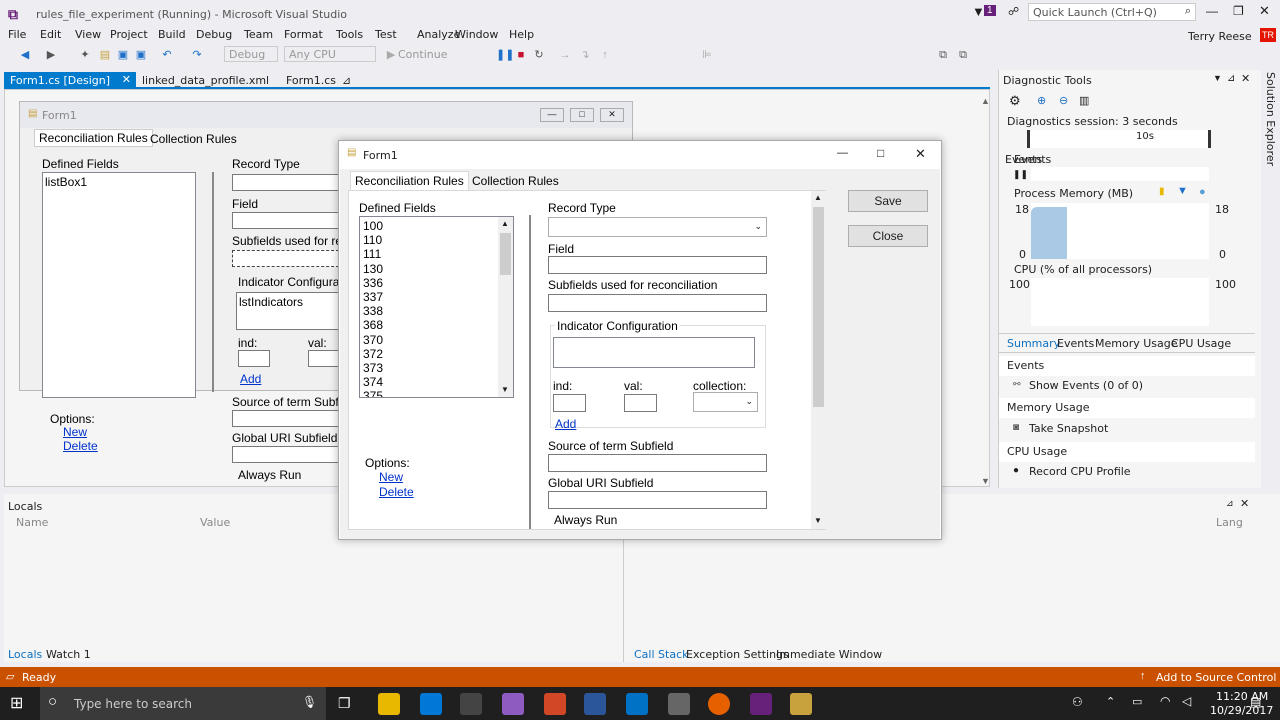  I want to click on close-tab-icon: ✕, so click(126, 79).